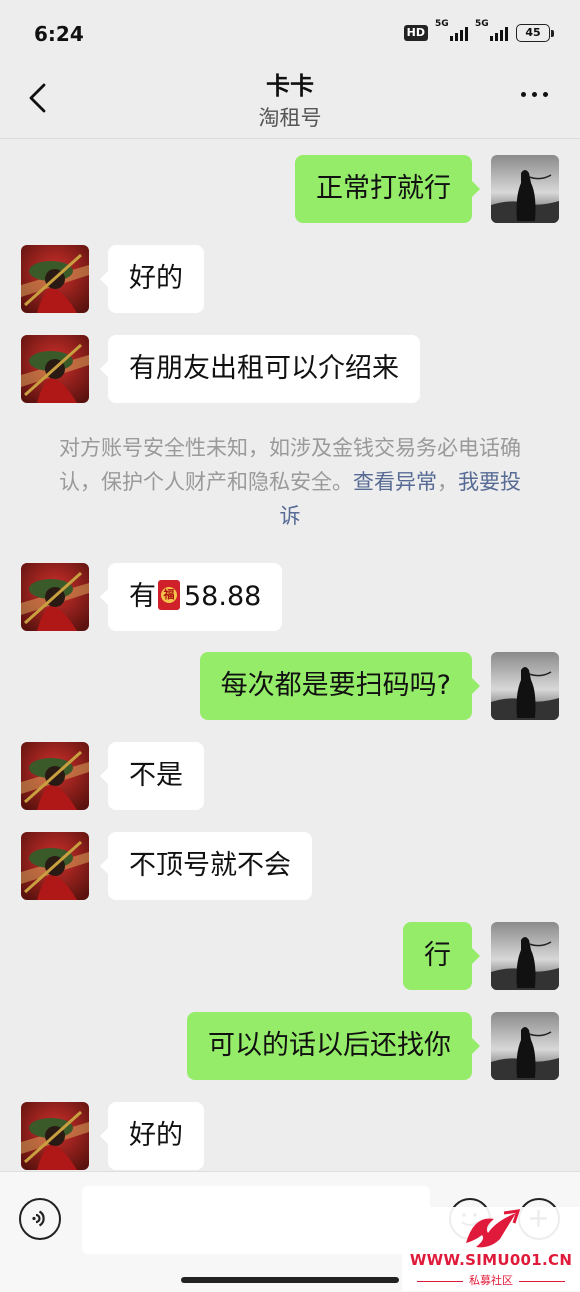 The width and height of the screenshot is (580, 1292). I want to click on message-row: 可以的话以后还找你, so click(290, 1046).